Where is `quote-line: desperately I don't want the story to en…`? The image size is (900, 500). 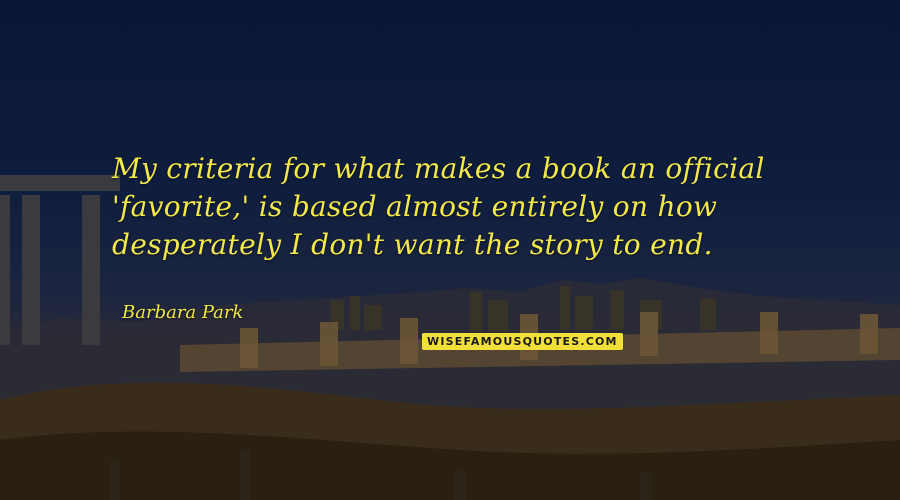 quote-line: desperately I don't want the story to en… is located at coordinates (412, 244).